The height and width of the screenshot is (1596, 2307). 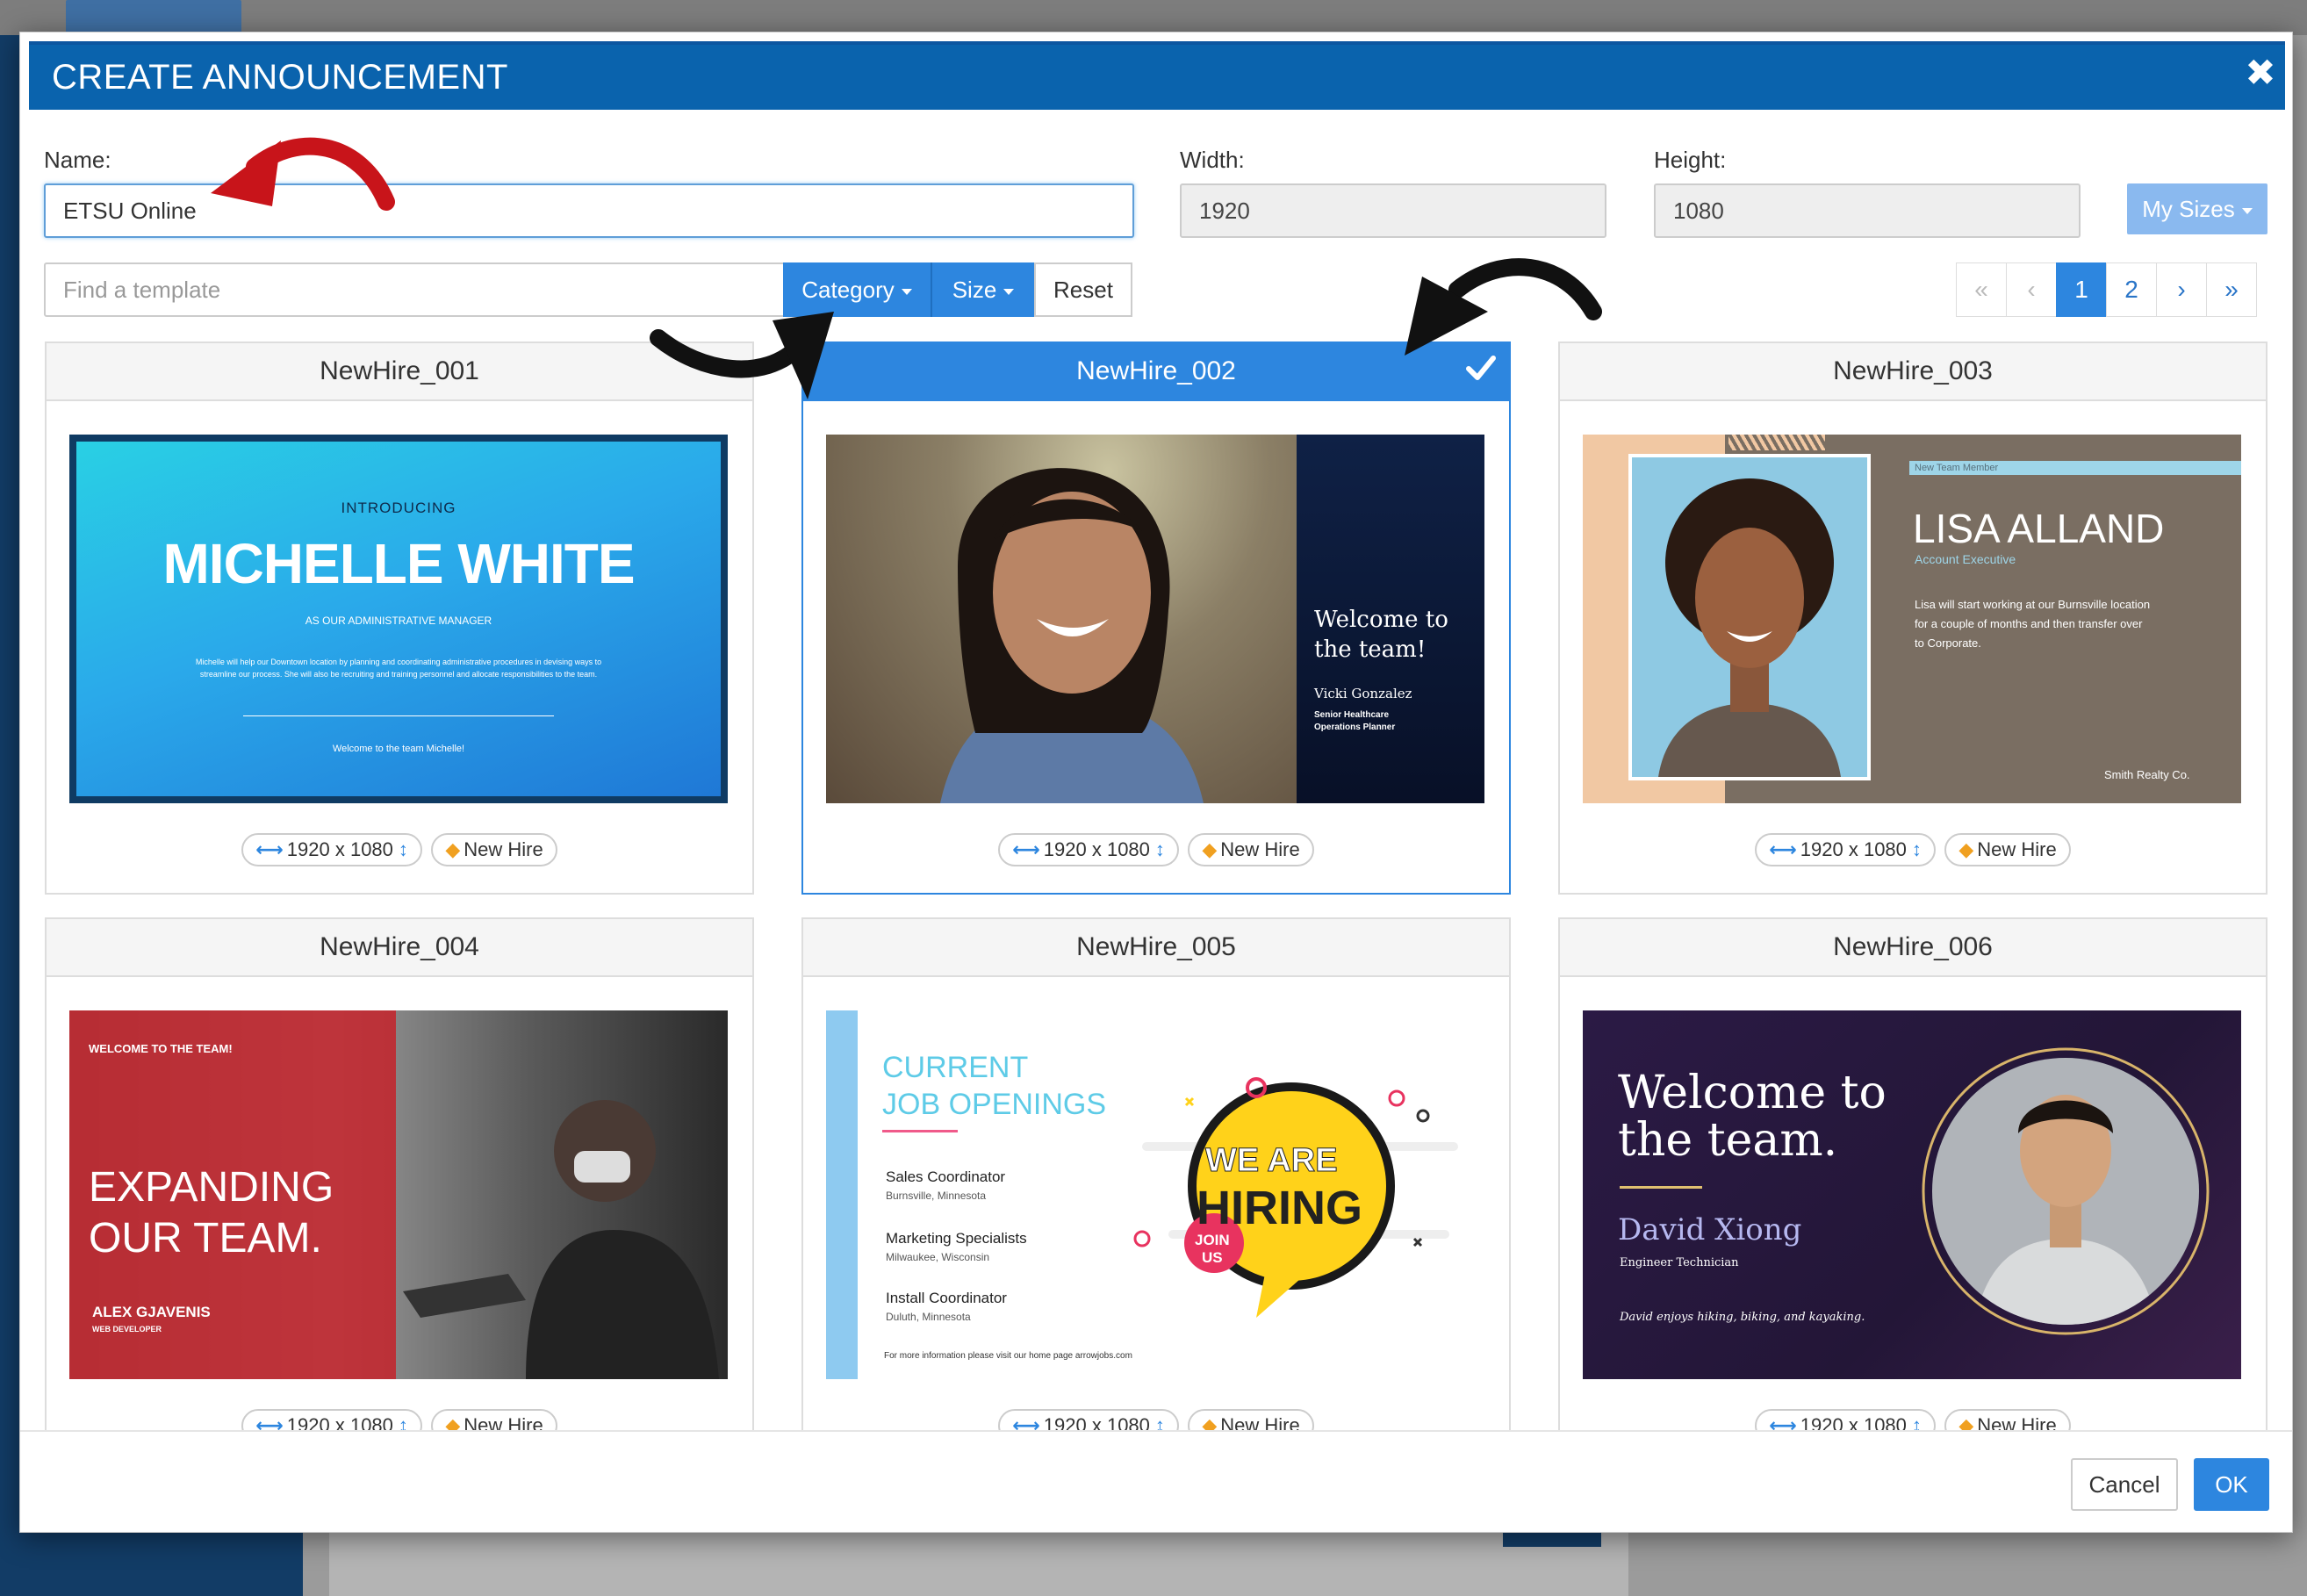 What do you see at coordinates (2181, 289) in the screenshot?
I see `page-next-button: ›` at bounding box center [2181, 289].